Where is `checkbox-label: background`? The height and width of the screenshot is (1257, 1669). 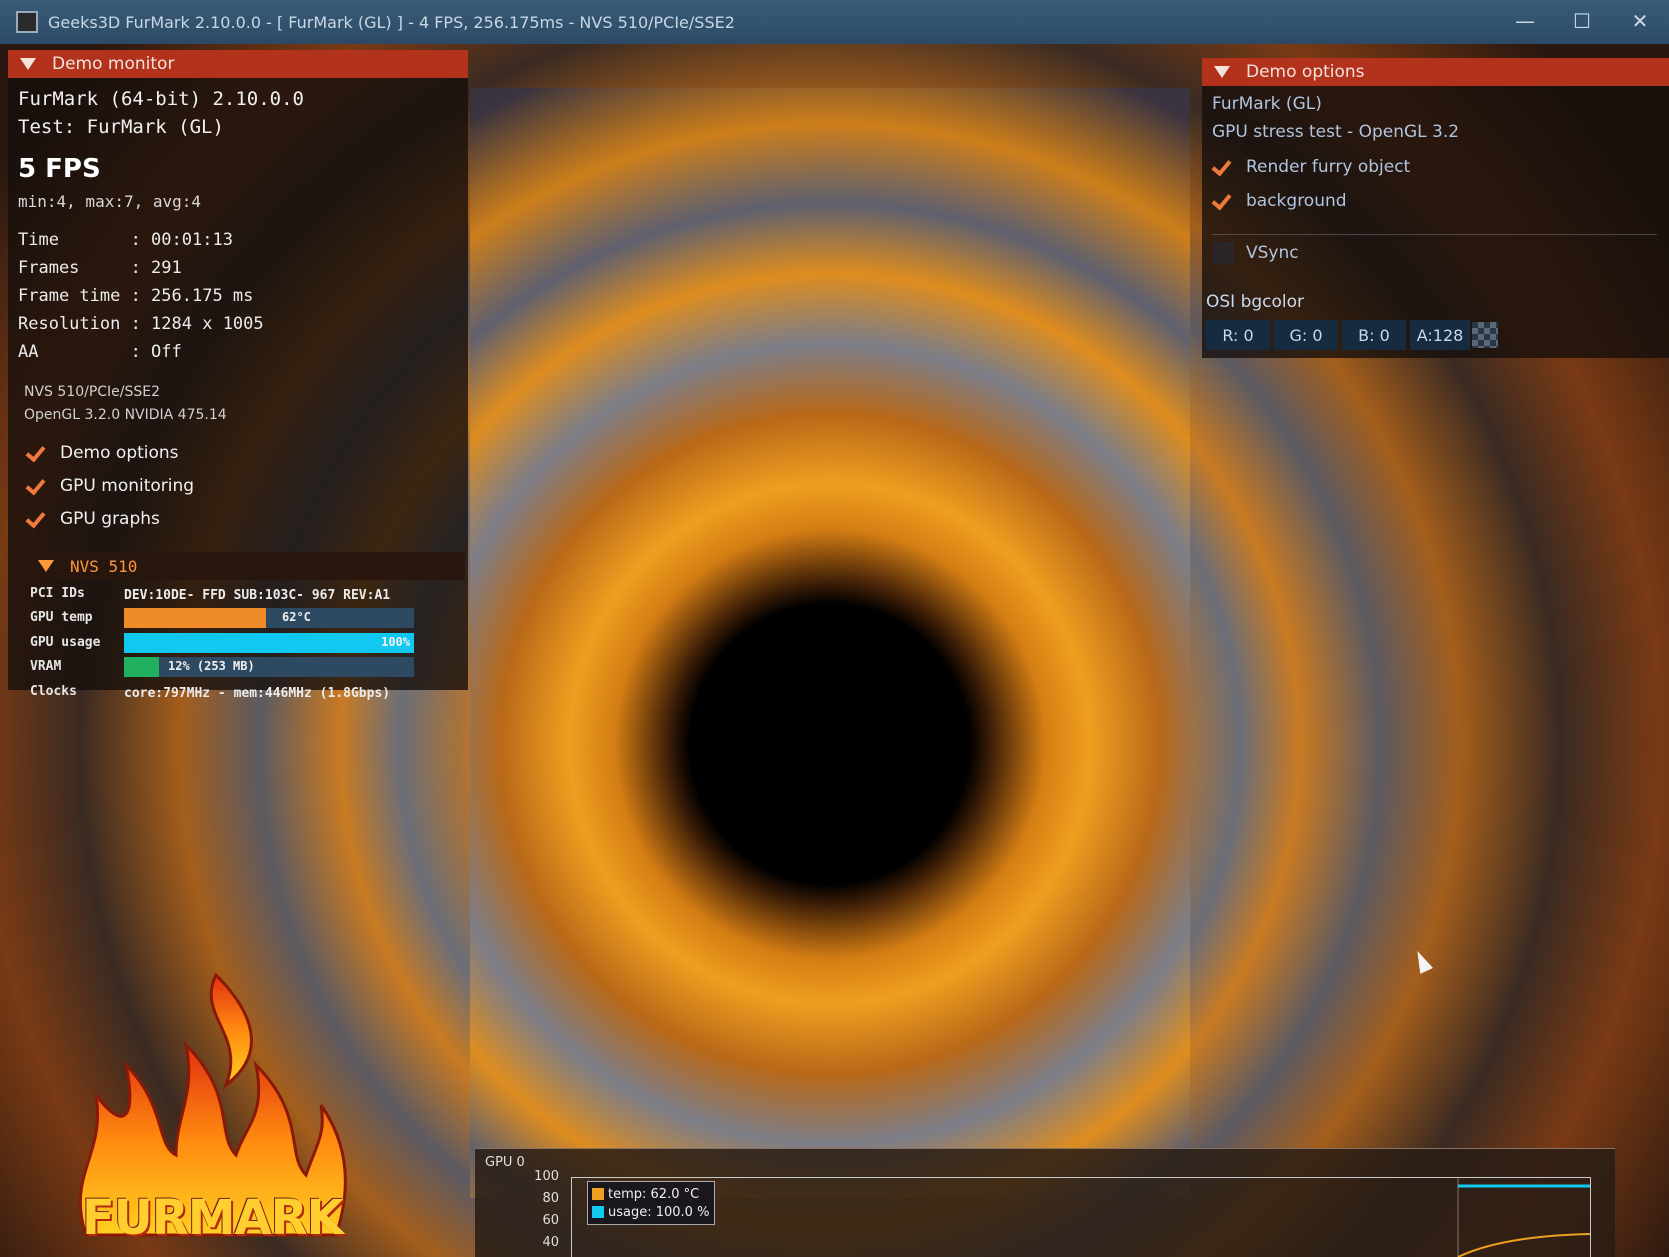 checkbox-label: background is located at coordinates (1296, 201).